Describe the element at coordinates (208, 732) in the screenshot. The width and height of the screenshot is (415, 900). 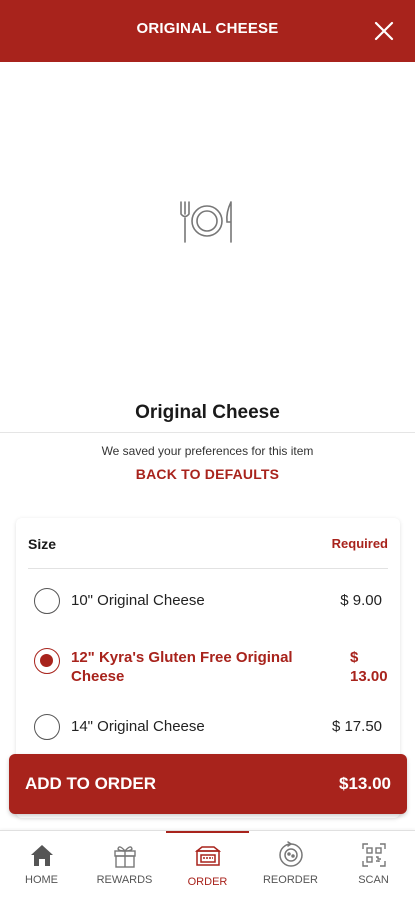
I see `size-option-14: 14" Original Cheese $ 17.50` at that location.